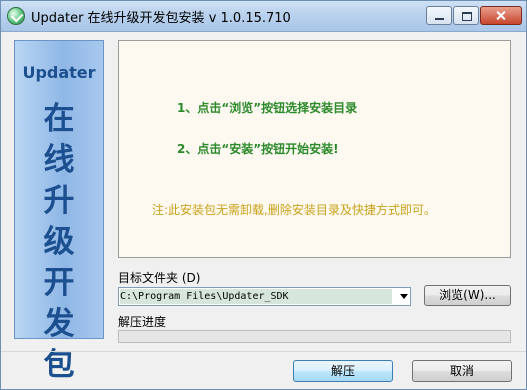 The image size is (527, 390). Describe the element at coordinates (314, 336) in the screenshot. I see `extract-progress-bar` at that location.